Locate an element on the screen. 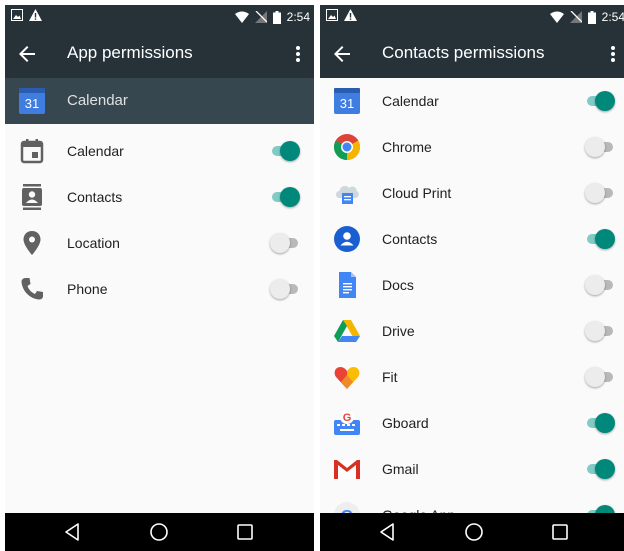  app-row-cloud-print: Cloud Print is located at coordinates (472, 193).